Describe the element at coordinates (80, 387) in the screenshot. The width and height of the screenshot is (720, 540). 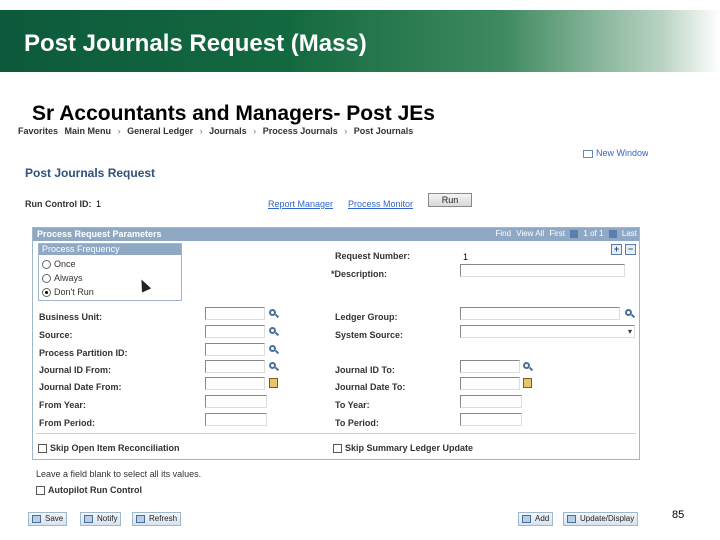
I see `journal-date-from-label: Journal Date From:` at that location.